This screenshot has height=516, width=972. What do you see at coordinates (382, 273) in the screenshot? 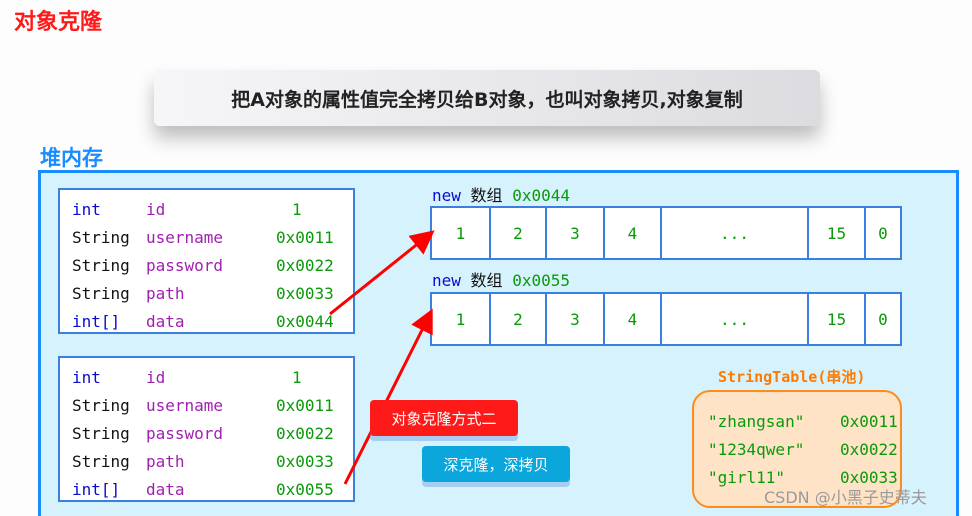
I see `arrow-a-to-array-a` at bounding box center [382, 273].